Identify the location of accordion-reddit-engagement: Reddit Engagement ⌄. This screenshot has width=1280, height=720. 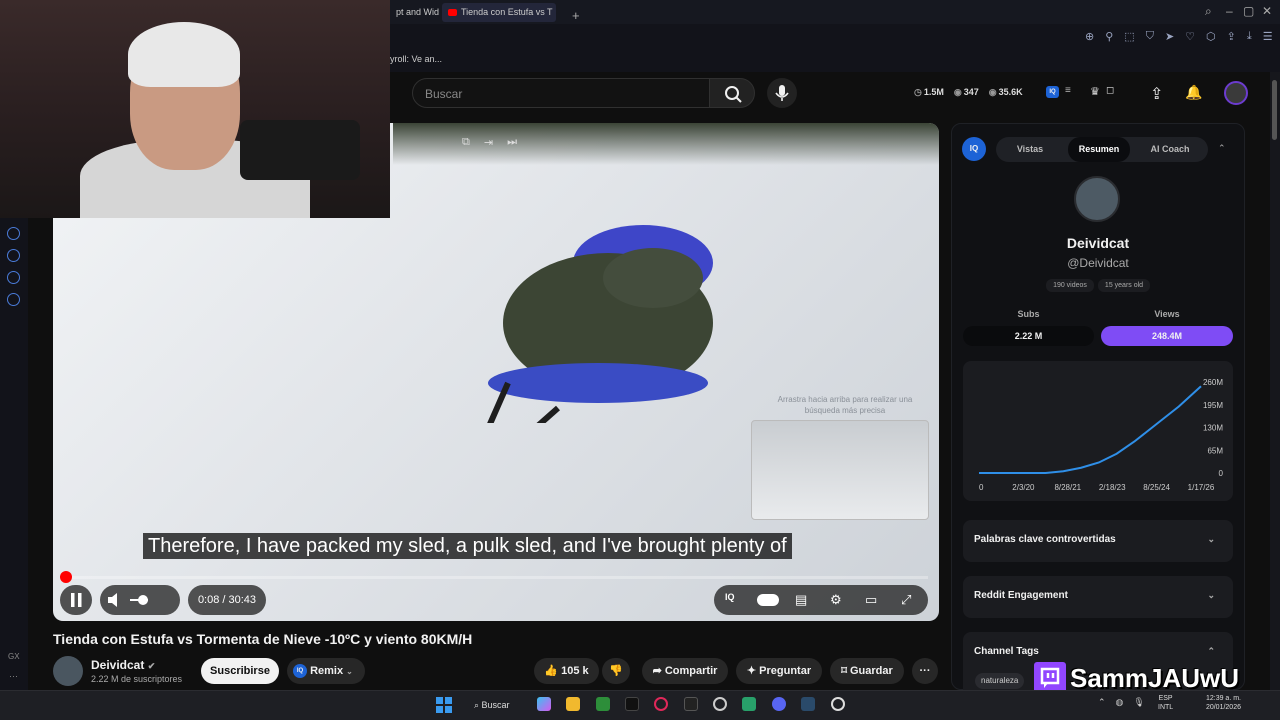
(1098, 597).